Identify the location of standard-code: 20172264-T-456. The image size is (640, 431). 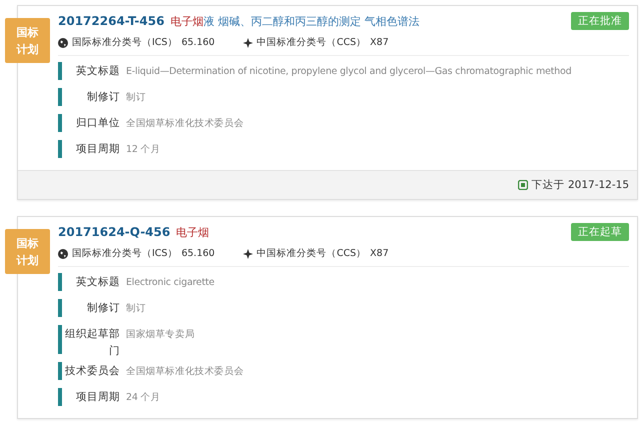
(111, 21).